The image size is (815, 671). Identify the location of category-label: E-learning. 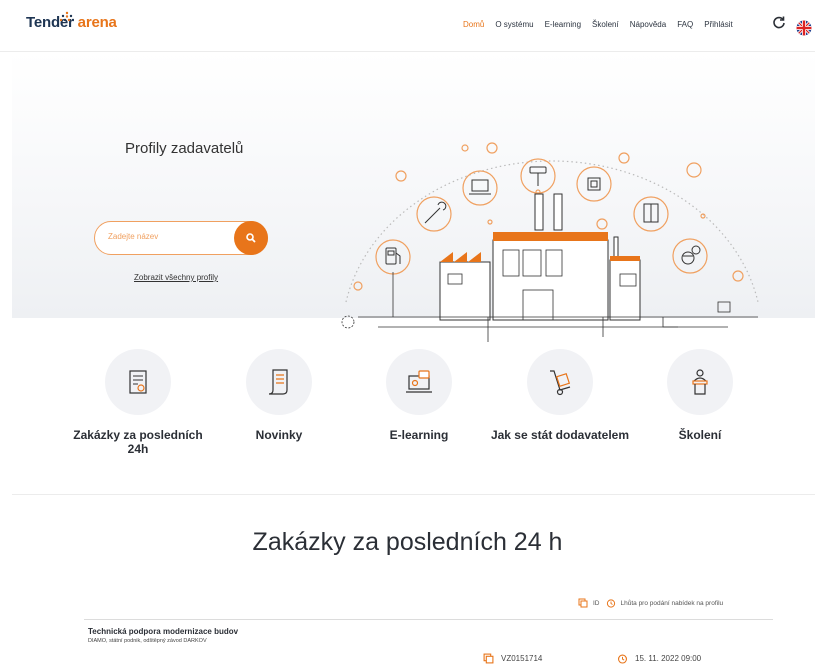
(419, 435).